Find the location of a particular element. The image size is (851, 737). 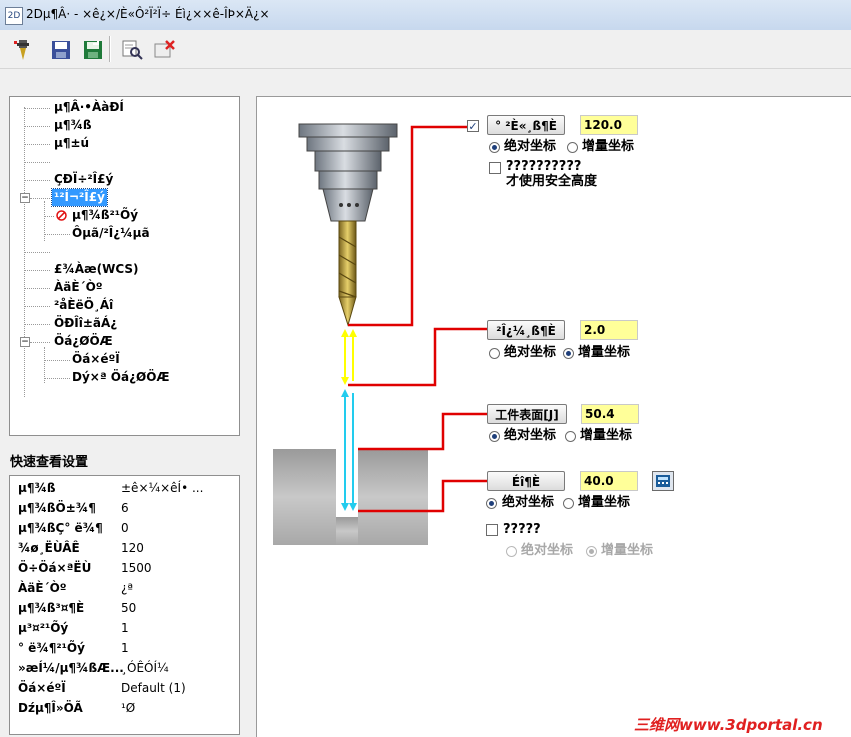

list-item: µ¶¾ßÇ° ë¾¶ 0 is located at coordinates (73, 528).